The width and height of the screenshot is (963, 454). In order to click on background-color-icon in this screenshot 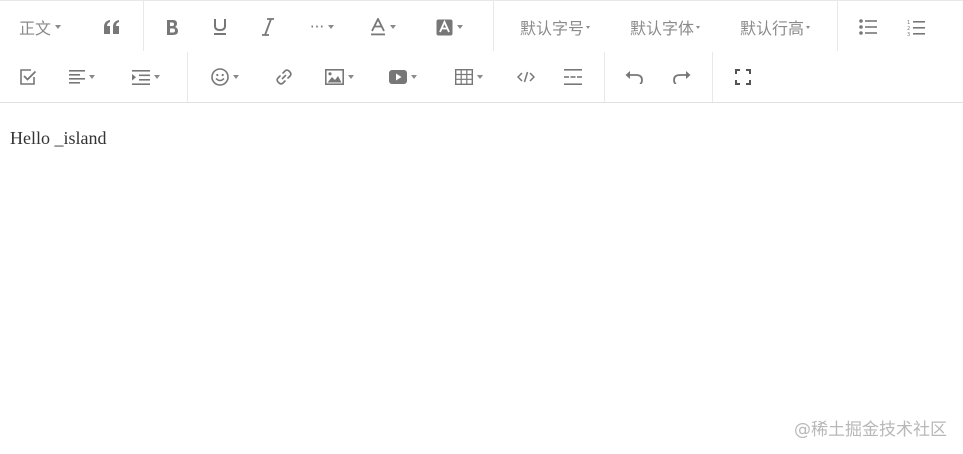, I will do `click(444, 27)`.